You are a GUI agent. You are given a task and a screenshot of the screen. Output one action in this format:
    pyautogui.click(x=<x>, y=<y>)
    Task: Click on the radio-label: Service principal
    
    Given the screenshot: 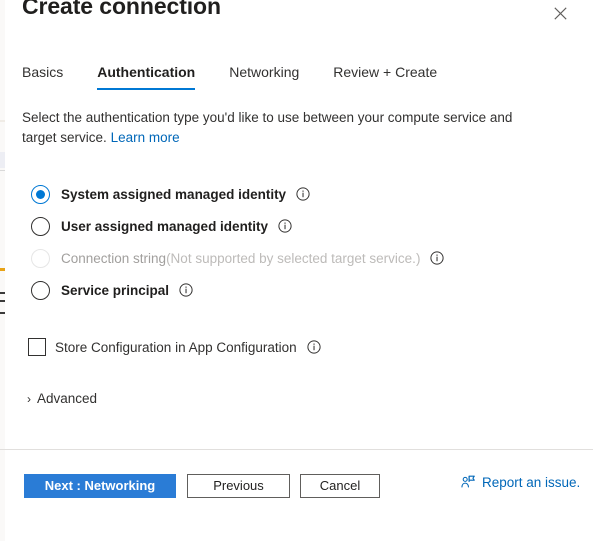 What is the action you would take?
    pyautogui.click(x=115, y=290)
    